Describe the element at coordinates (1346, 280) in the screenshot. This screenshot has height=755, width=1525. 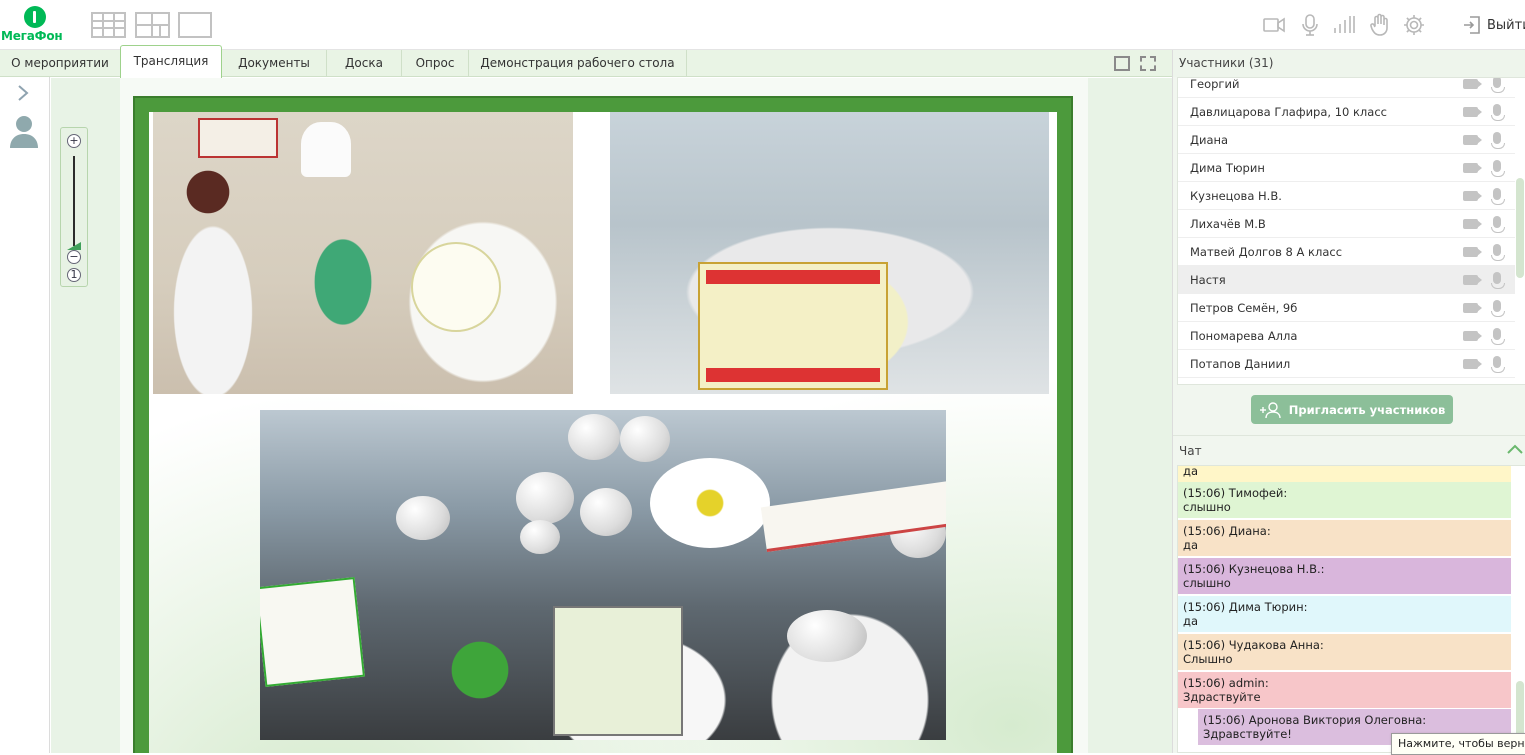
I see `participant-row: Настя` at that location.